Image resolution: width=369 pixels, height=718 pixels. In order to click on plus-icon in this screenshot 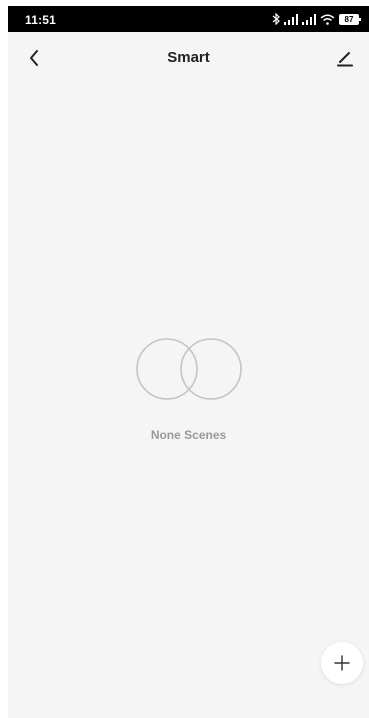, I will do `click(342, 663)`.